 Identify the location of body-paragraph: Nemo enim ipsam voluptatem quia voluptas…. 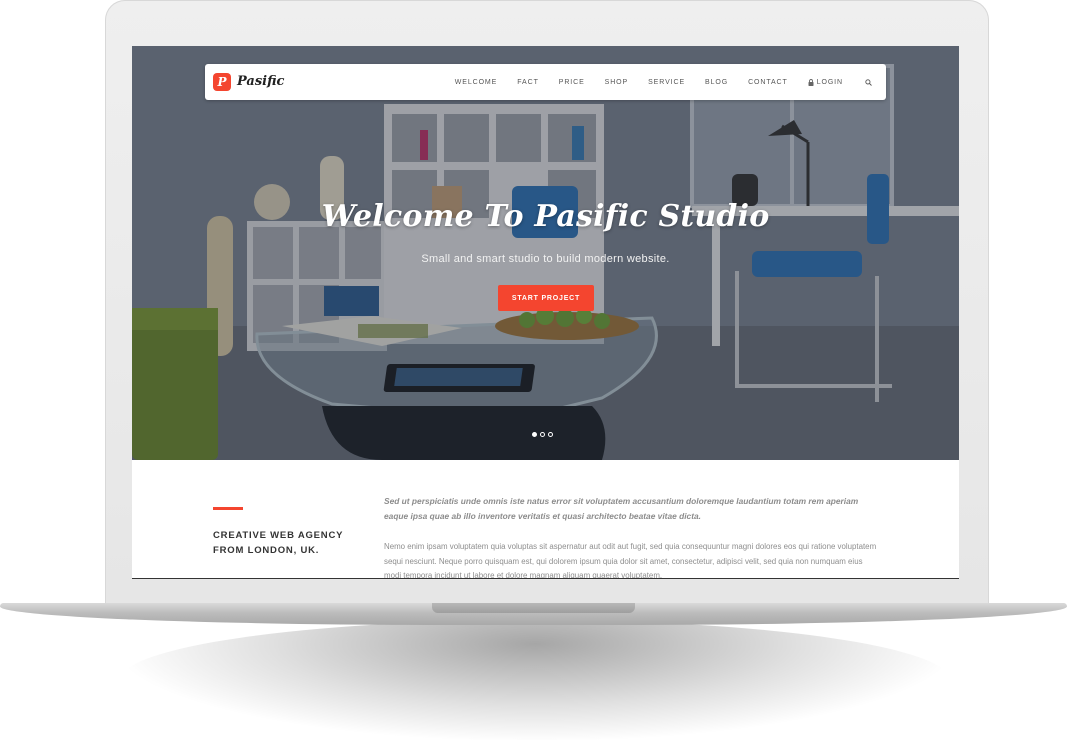
(630, 560).